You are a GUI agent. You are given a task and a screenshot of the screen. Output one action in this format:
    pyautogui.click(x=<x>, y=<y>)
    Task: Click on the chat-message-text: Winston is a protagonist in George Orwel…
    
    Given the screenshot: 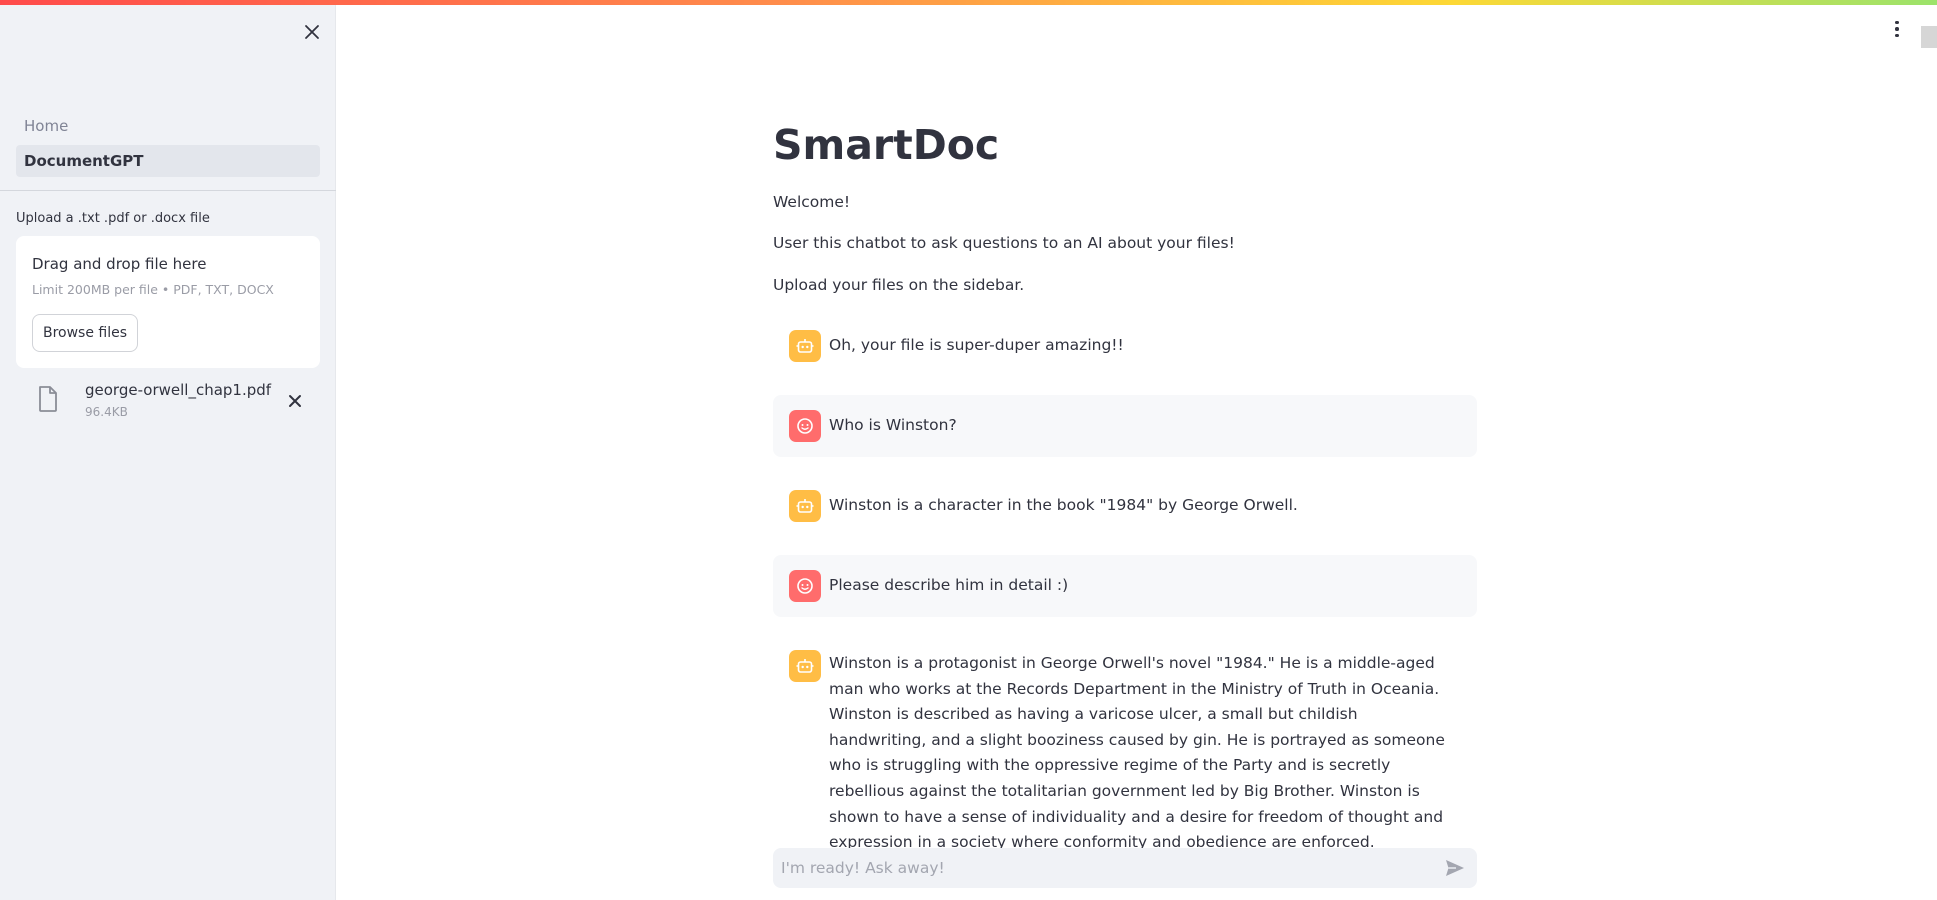 What is the action you would take?
    pyautogui.click(x=1137, y=753)
    